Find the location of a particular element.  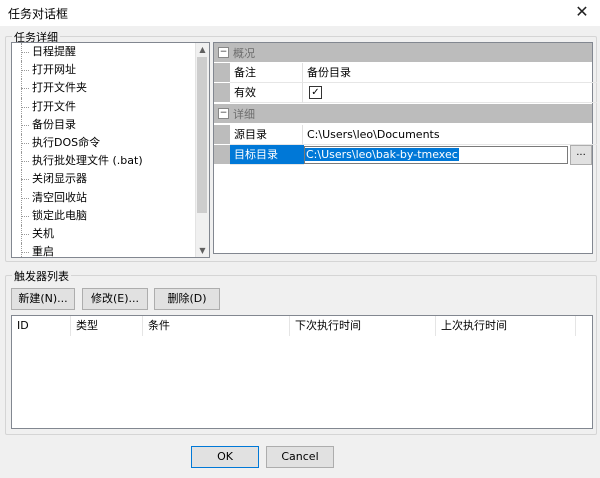

prop-enabled-value: ✓ is located at coordinates (449, 93).